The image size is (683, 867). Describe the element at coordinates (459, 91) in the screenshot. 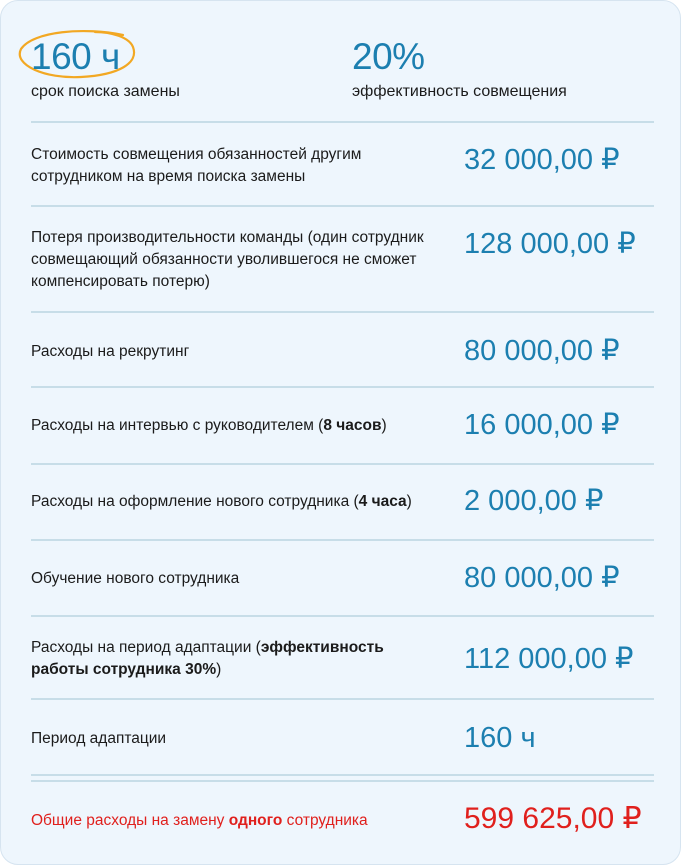

I see `efficiency-label: эффективность совмещения` at that location.